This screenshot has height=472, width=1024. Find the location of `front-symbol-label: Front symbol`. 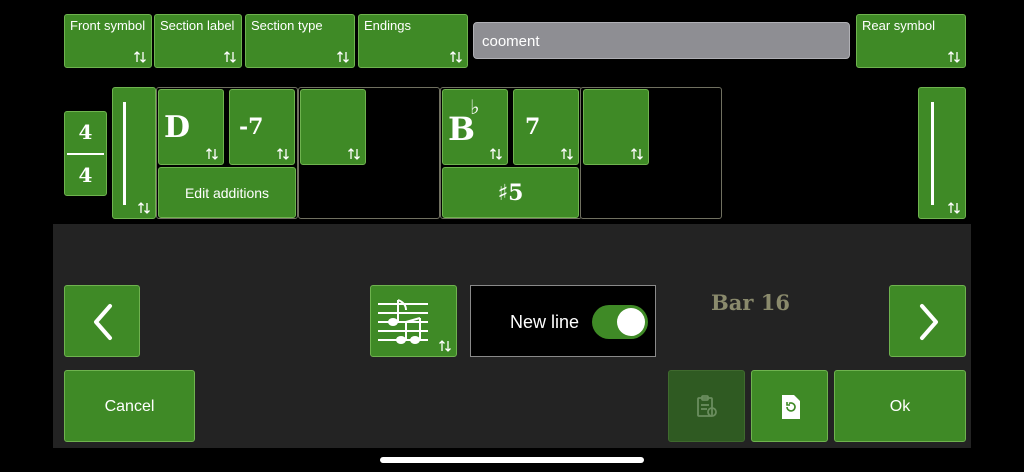

front-symbol-label: Front symbol is located at coordinates (108, 25).